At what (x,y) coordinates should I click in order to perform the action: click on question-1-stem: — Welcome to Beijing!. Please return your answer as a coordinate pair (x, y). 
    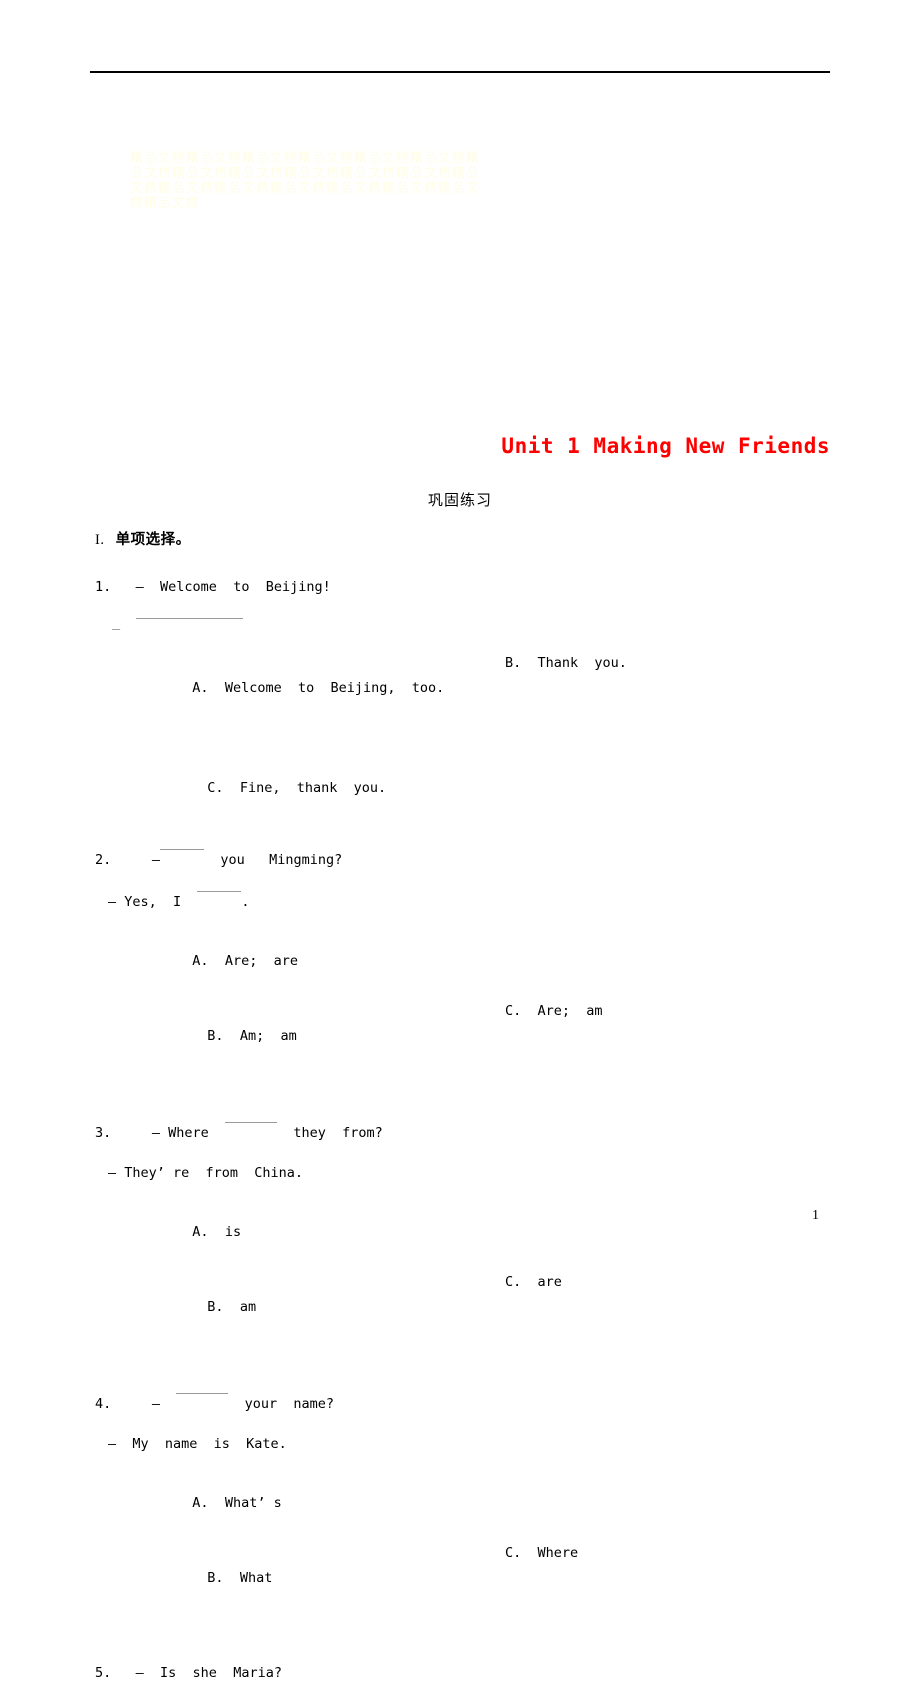
    Looking at the image, I should click on (233, 587).